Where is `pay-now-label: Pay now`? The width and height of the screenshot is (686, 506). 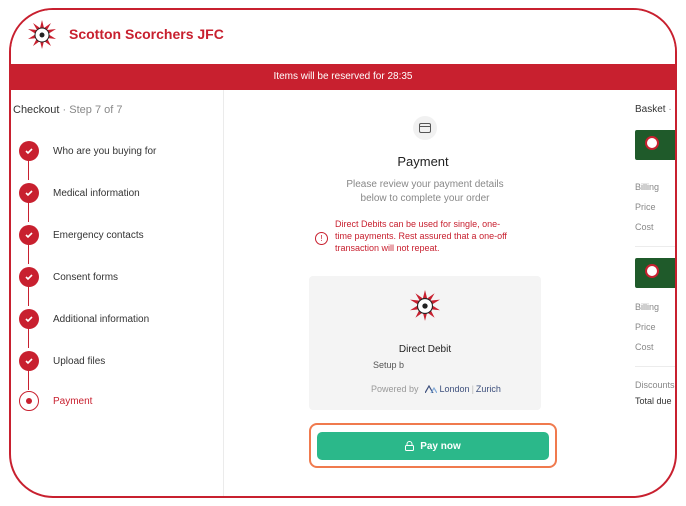 pay-now-label: Pay now is located at coordinates (440, 446).